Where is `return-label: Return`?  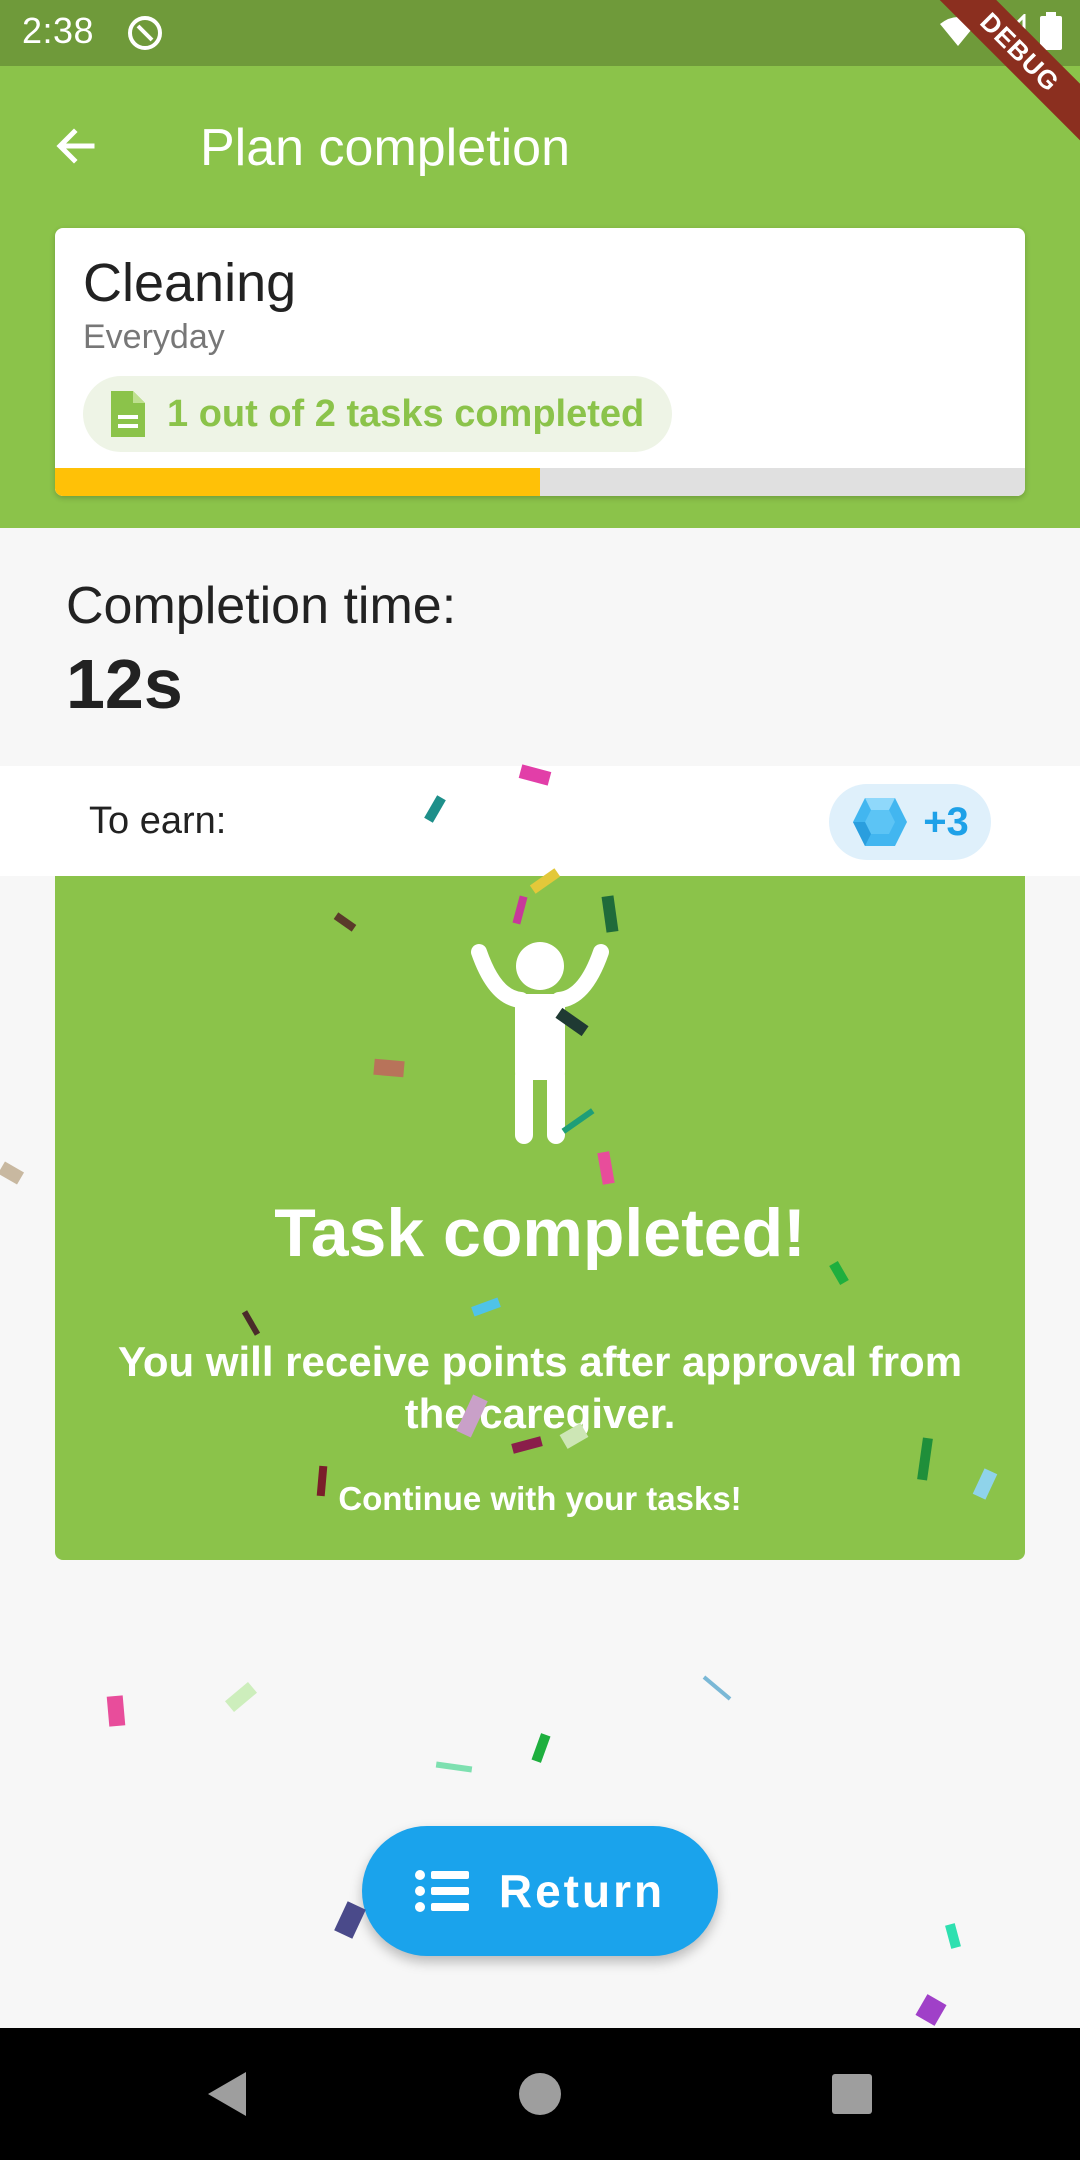
return-label: Return is located at coordinates (582, 1891).